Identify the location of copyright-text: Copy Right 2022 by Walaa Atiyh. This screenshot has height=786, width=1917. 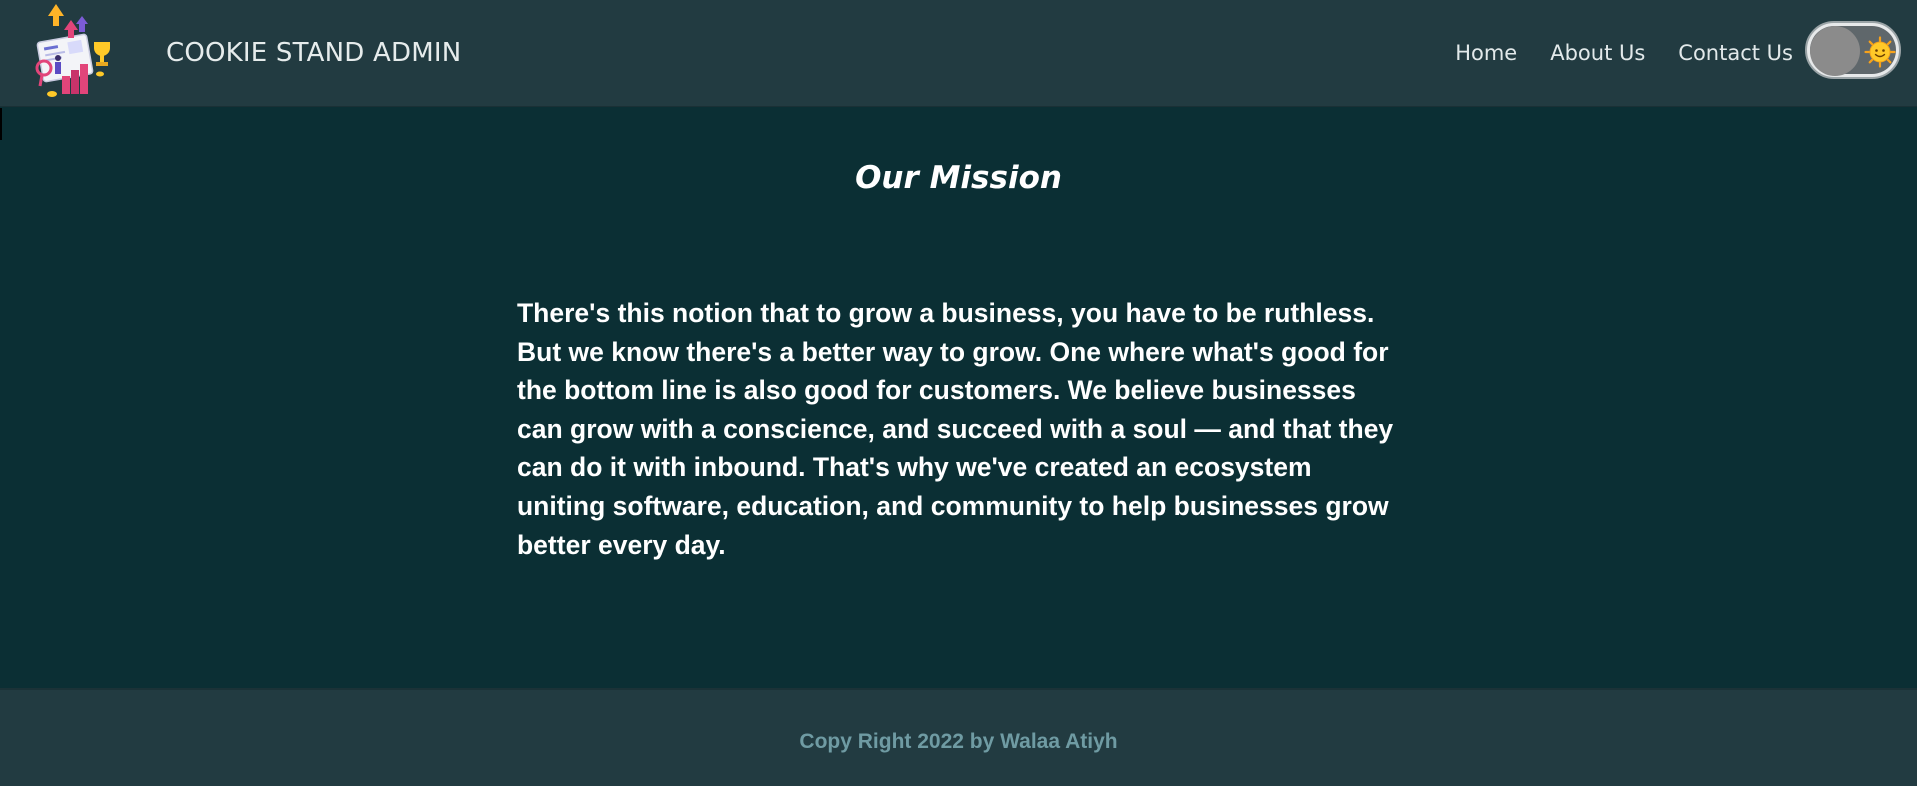
(958, 741).